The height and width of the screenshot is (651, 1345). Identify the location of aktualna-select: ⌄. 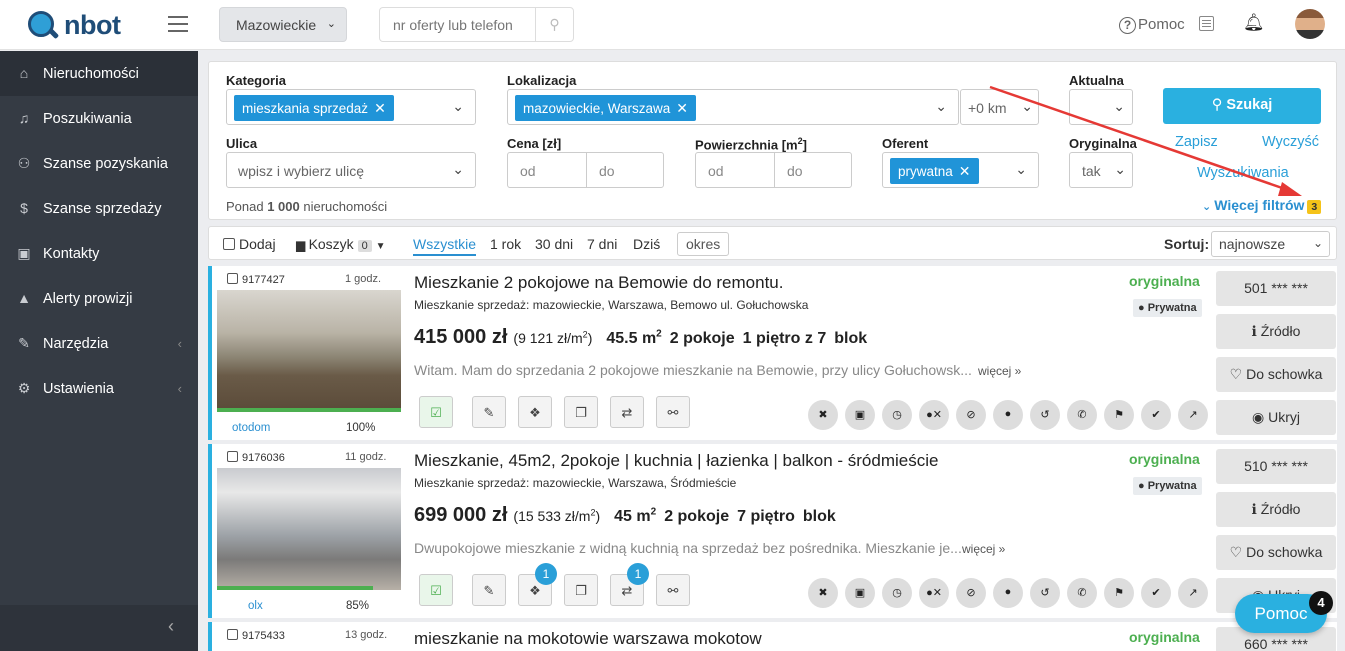
(1101, 107).